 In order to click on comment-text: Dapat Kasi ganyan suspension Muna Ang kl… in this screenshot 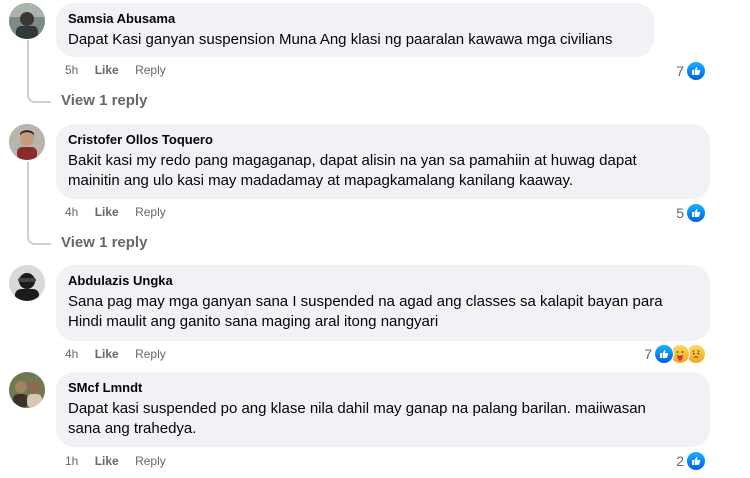, I will do `click(340, 39)`.